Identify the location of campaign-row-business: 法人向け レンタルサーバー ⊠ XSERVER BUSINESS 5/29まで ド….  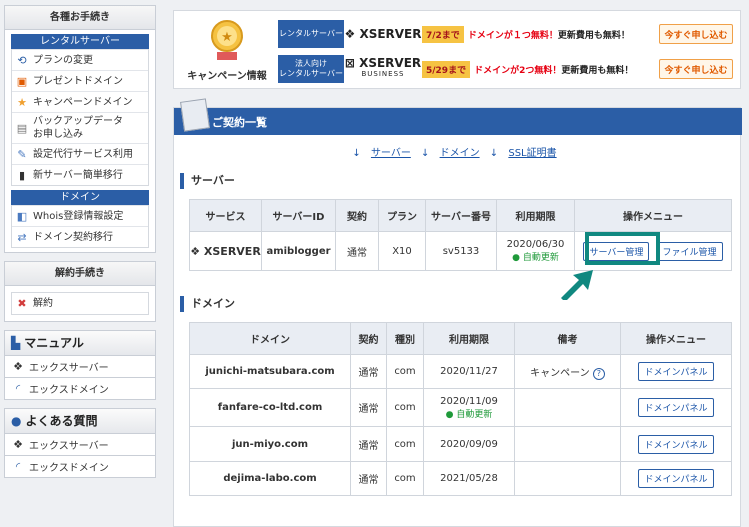
(505, 69).